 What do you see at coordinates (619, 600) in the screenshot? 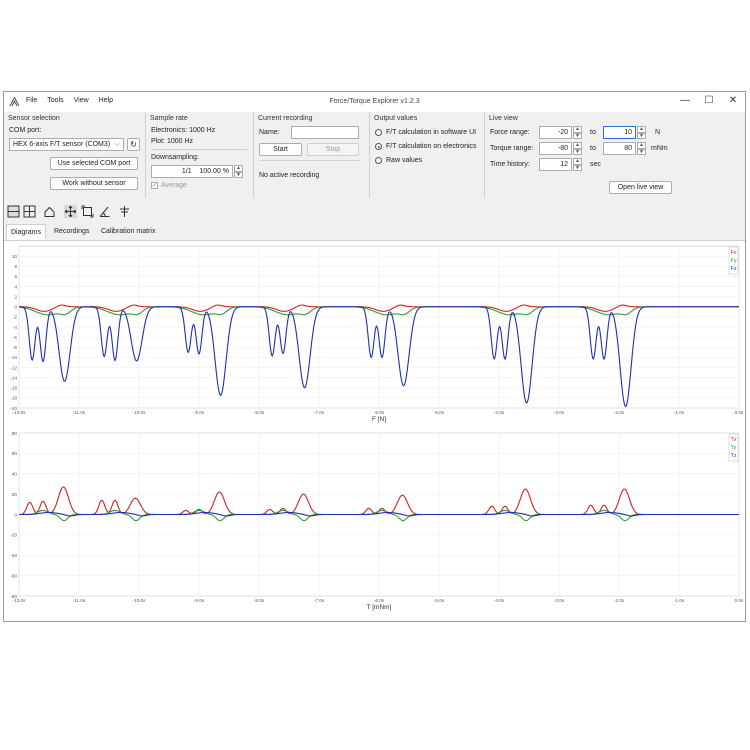
I see `x-tick-label: -2.0s` at bounding box center [619, 600].